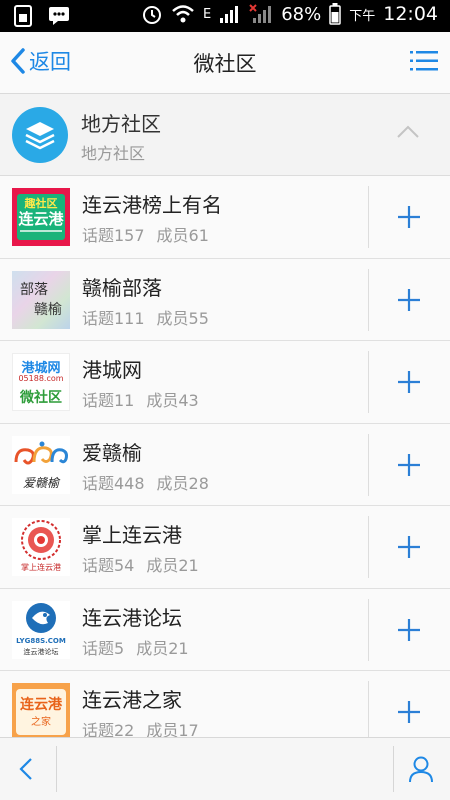 This screenshot has height=800, width=450. What do you see at coordinates (301, 14) in the screenshot?
I see `battery-percent: 68%` at bounding box center [301, 14].